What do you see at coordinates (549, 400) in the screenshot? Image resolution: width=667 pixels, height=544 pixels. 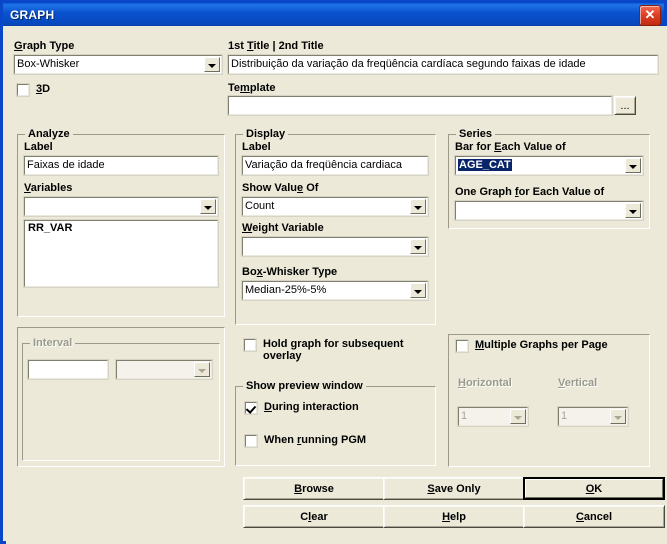 I see `multiple-graphs-group` at bounding box center [549, 400].